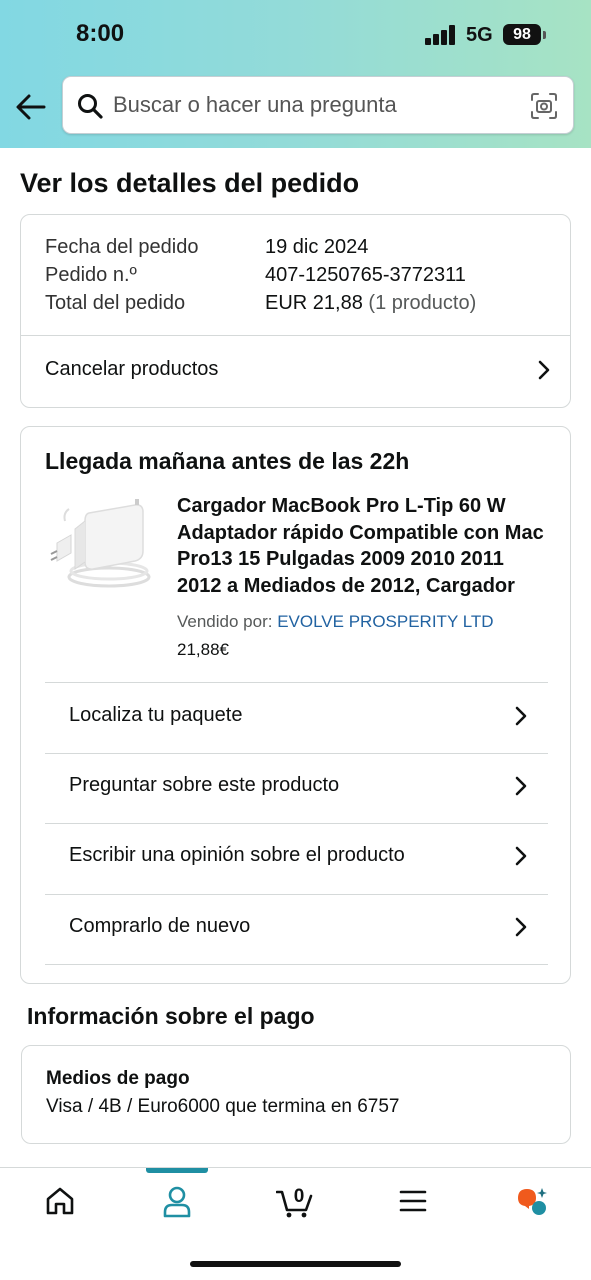  What do you see at coordinates (544, 106) in the screenshot?
I see `camera-scan-icon` at bounding box center [544, 106].